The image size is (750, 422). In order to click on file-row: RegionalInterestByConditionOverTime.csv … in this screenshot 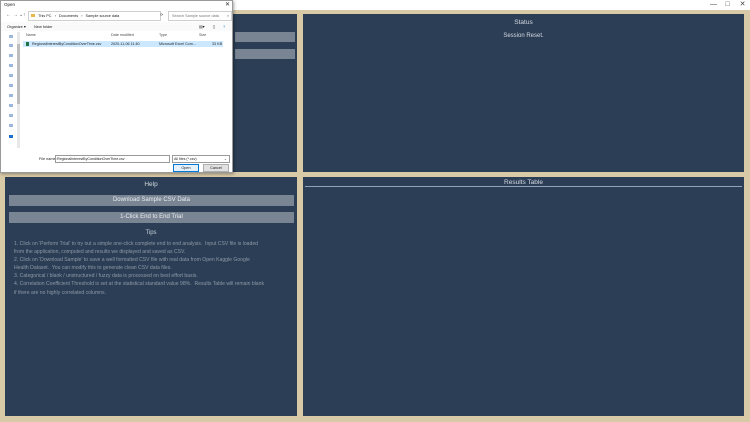, I will do `click(123, 44)`.